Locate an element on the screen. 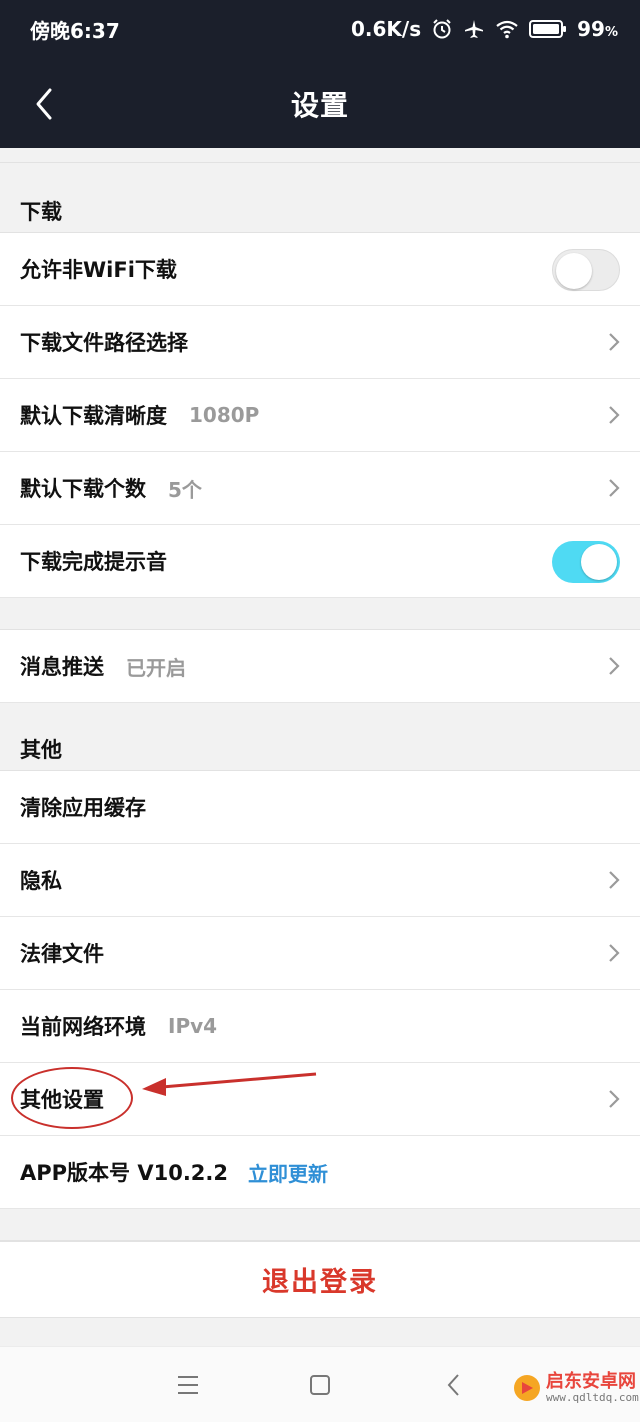  airplane-icon is located at coordinates (474, 29).